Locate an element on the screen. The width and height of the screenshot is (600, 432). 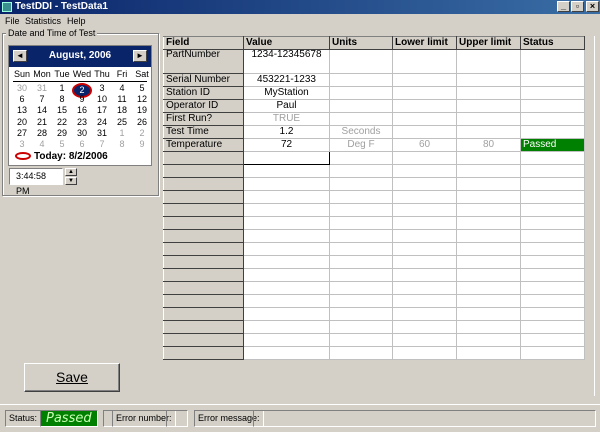
cell-units: Deg F is located at coordinates (361, 144).